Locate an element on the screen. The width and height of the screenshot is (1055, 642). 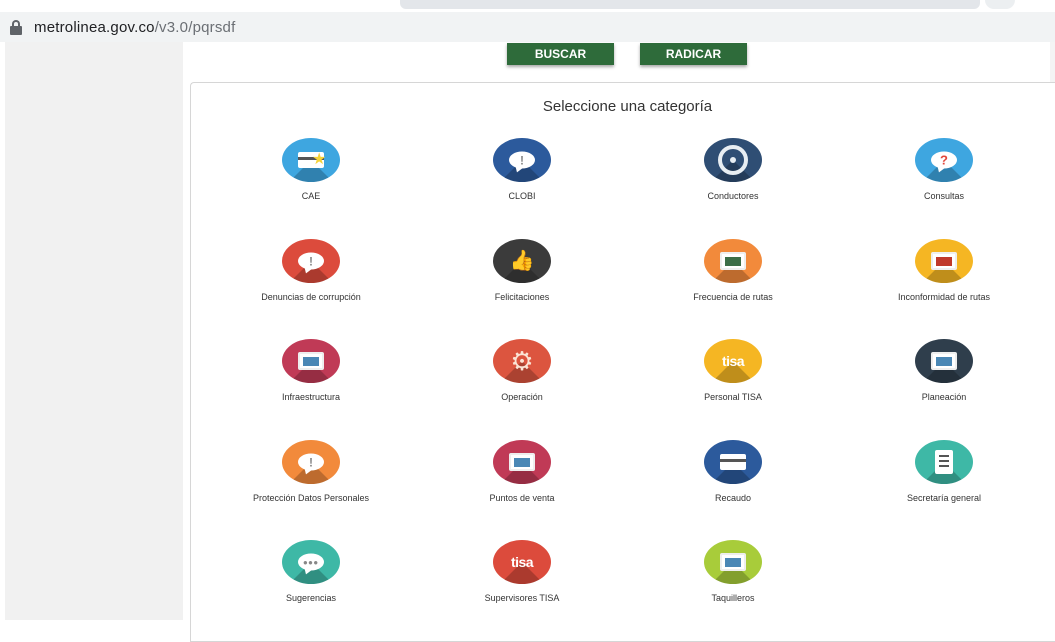
category-proteccion-datos-personales: ! Protección Datos Personales is located at coordinates (311, 471).